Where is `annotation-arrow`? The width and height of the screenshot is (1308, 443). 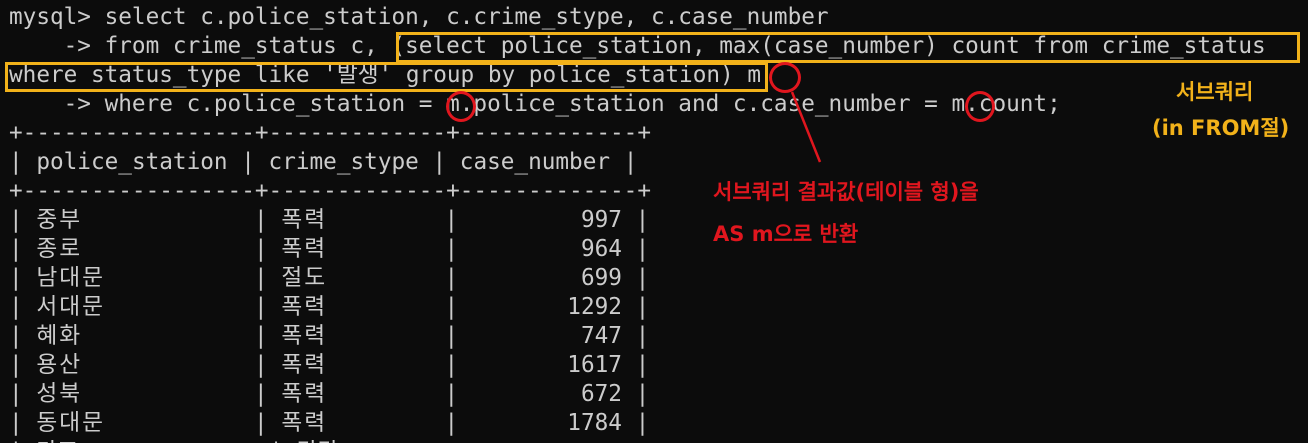
annotation-arrow is located at coordinates (806, 127).